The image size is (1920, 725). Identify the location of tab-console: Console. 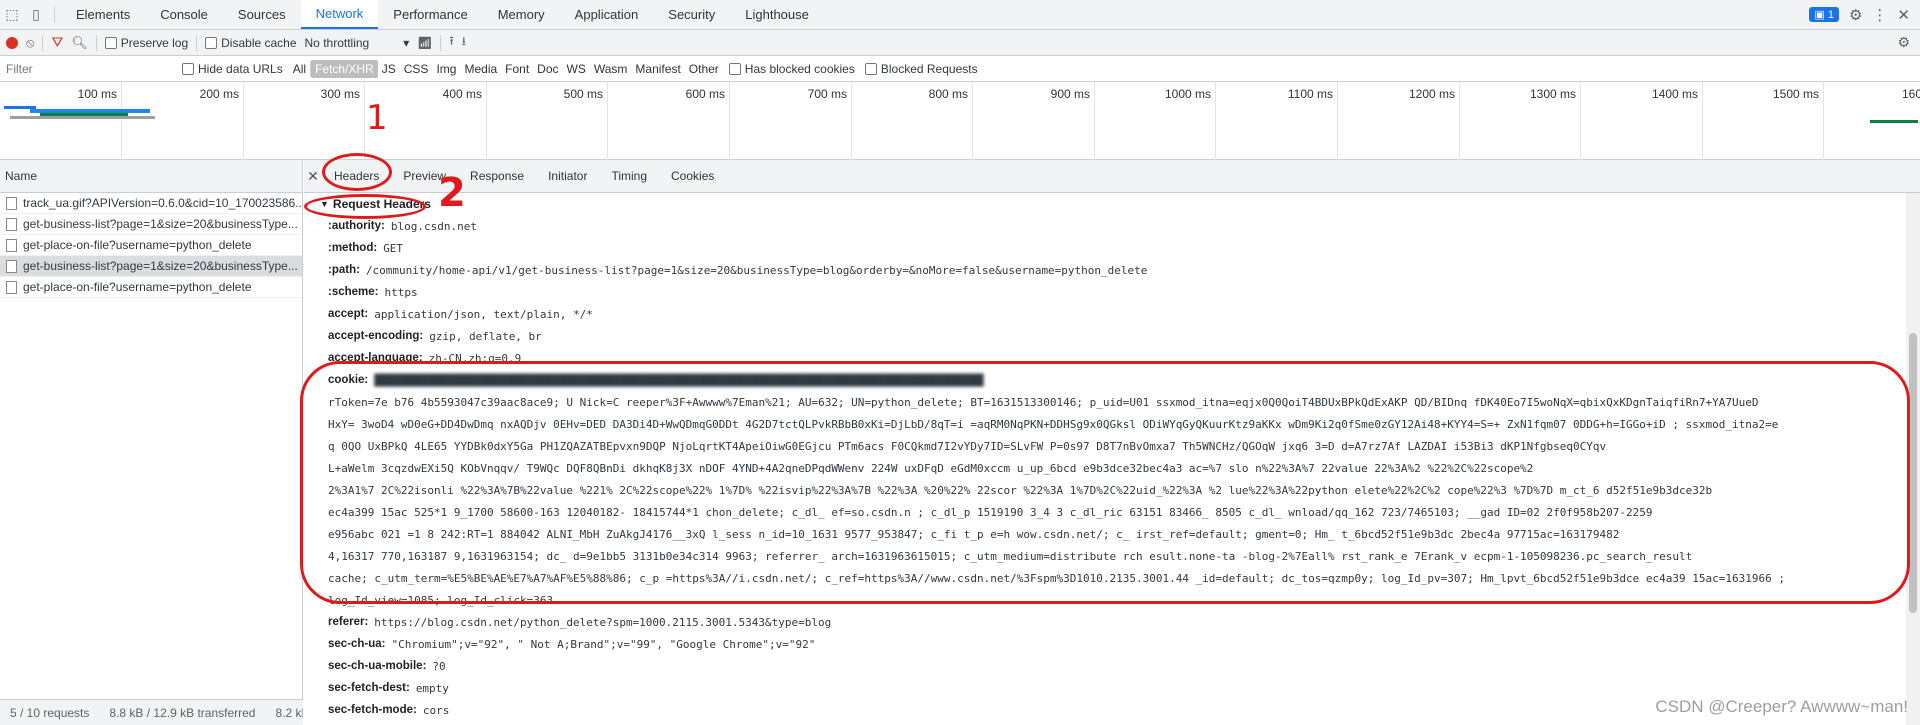
(184, 14).